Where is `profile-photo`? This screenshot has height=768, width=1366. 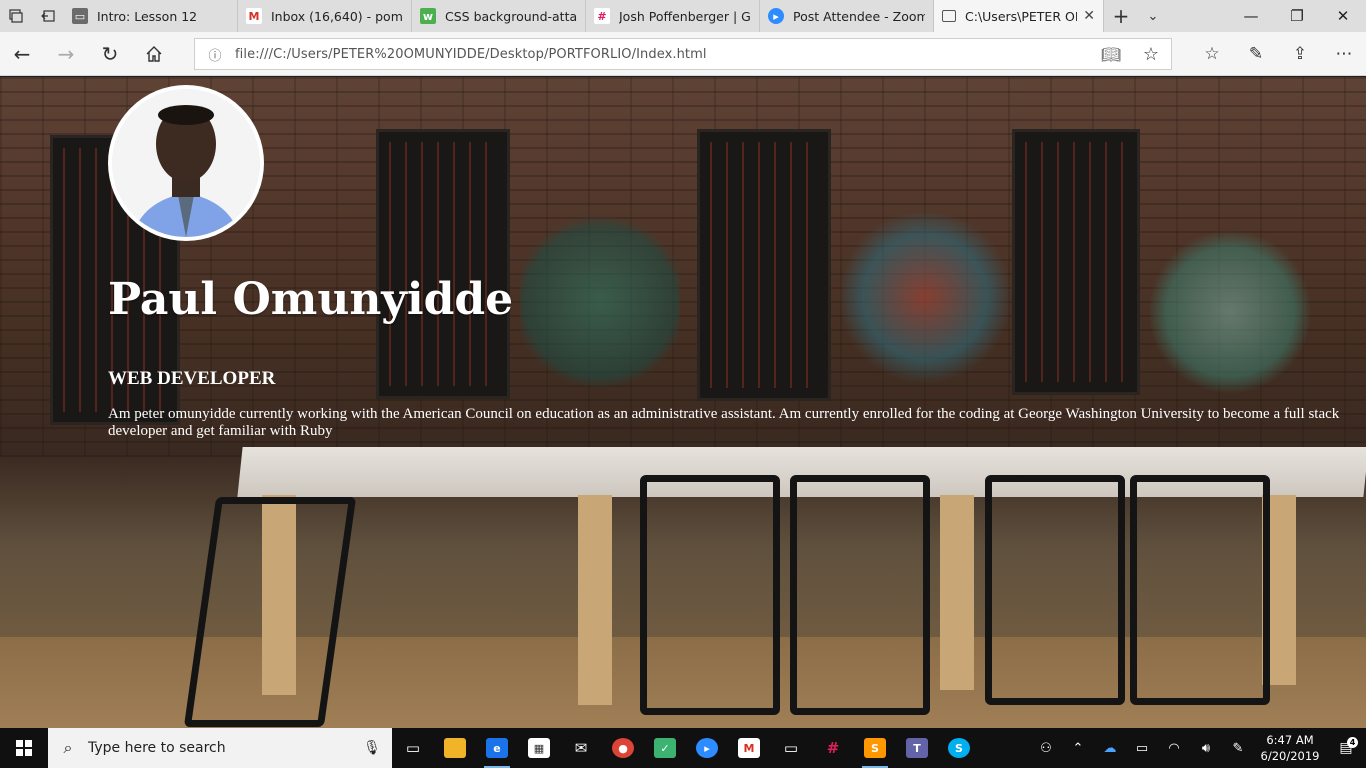
profile-photo is located at coordinates (186, 163).